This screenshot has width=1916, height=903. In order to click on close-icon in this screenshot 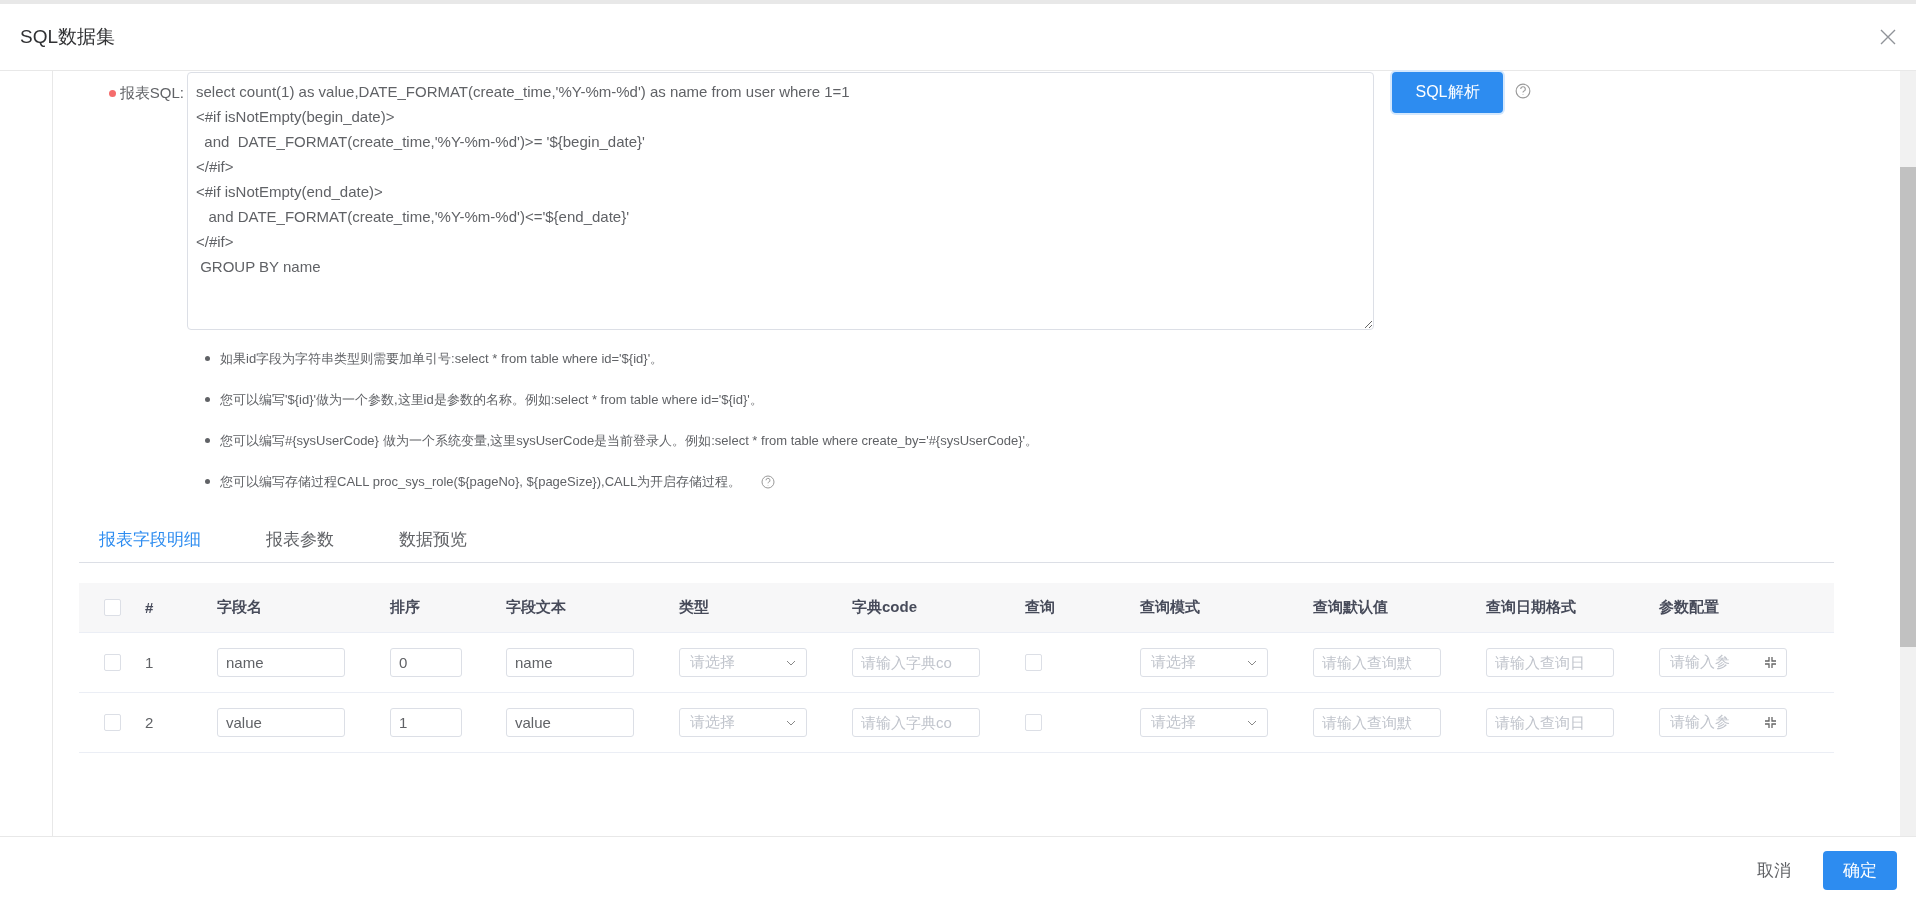, I will do `click(1888, 37)`.